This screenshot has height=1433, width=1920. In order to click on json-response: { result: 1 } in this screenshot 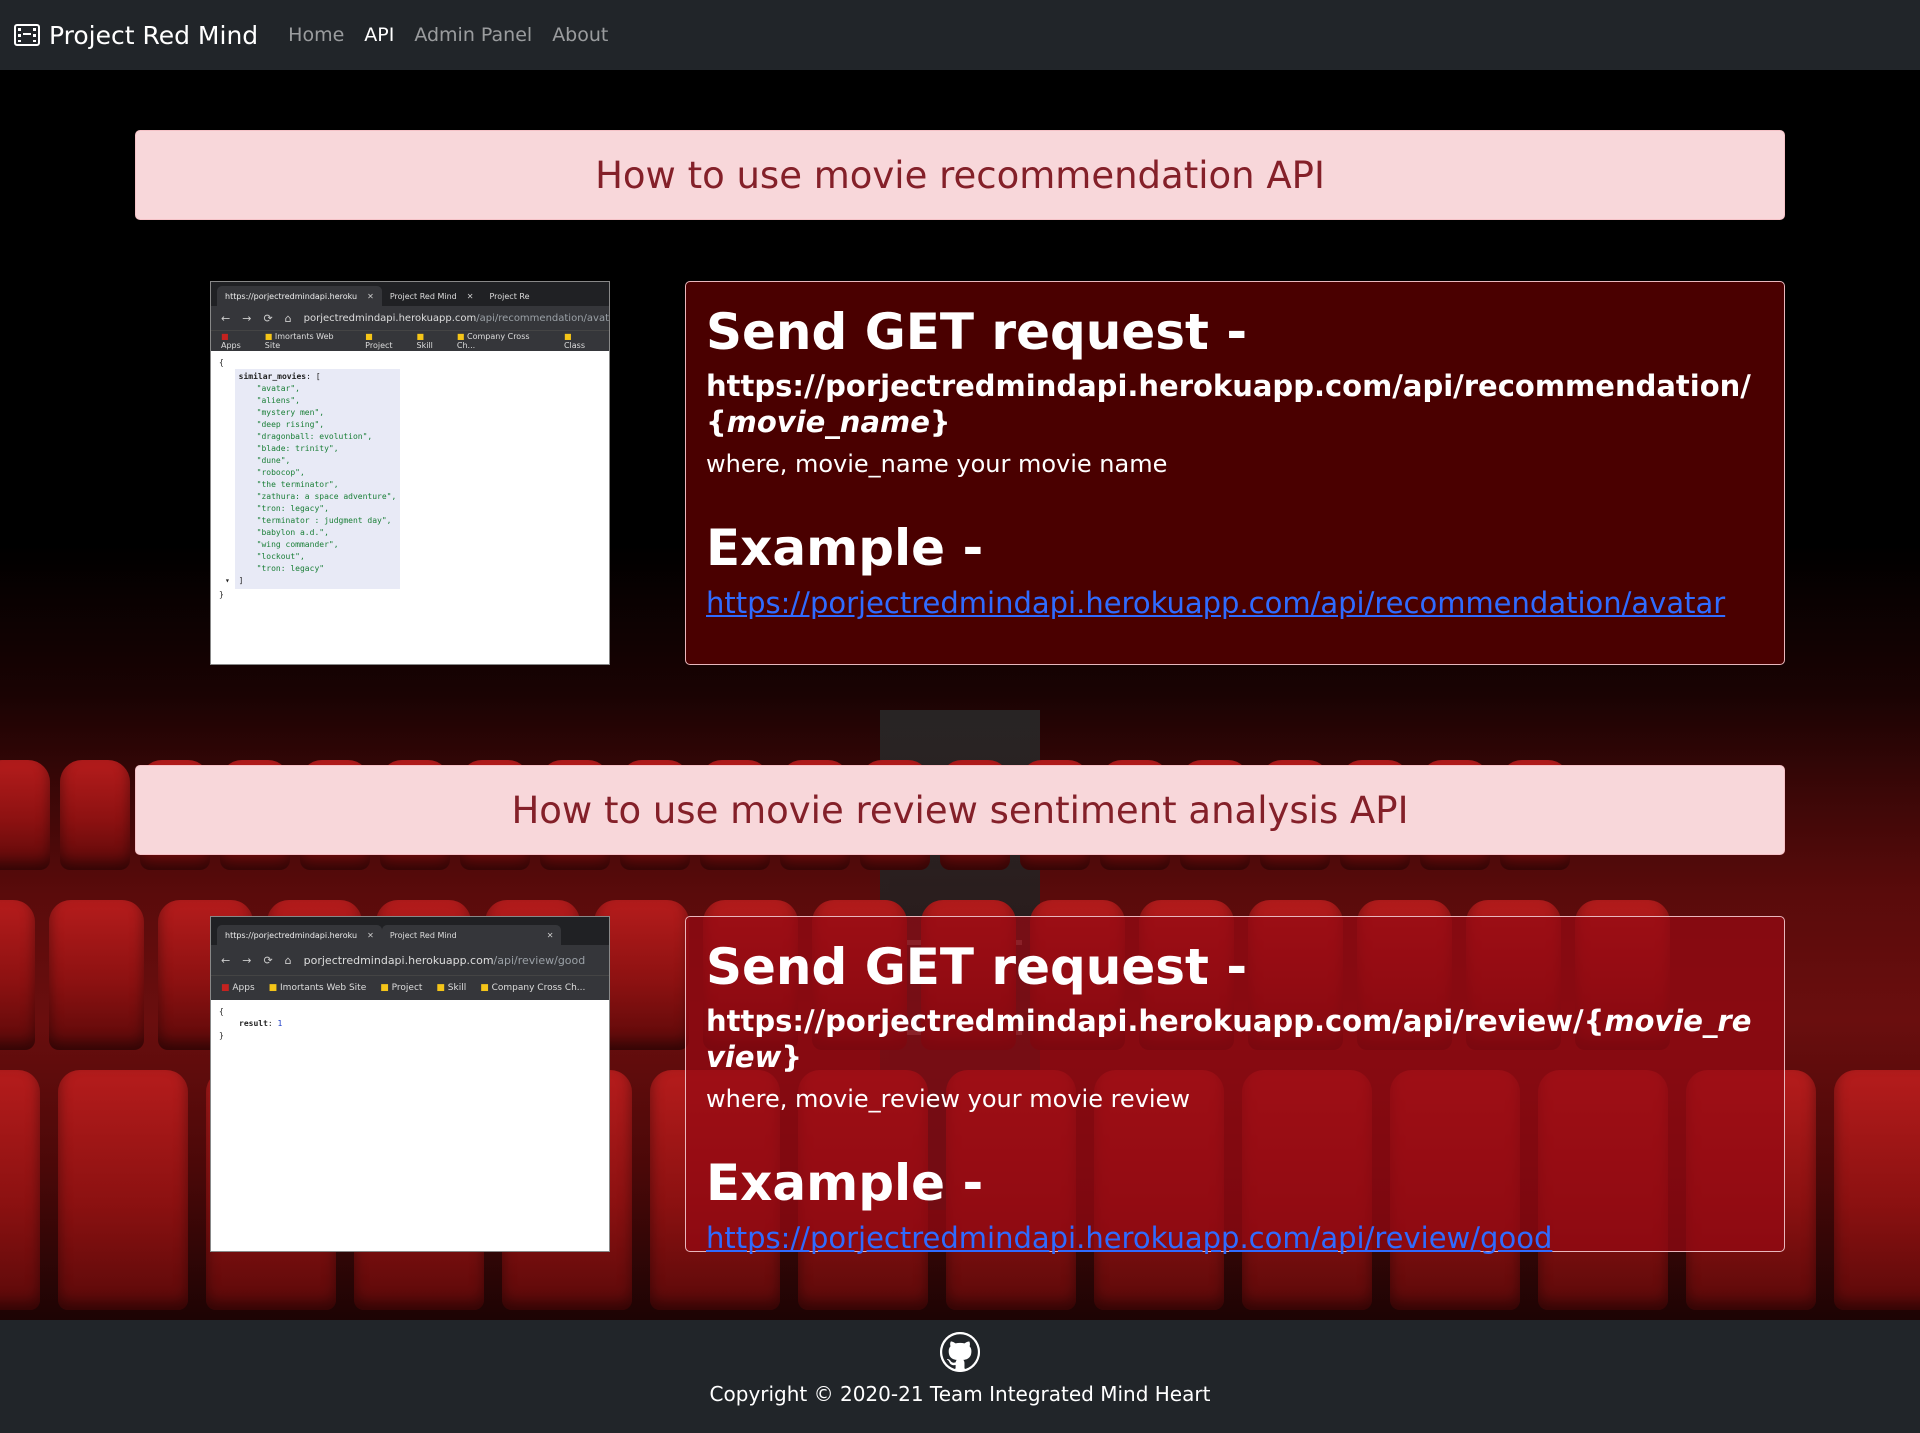, I will do `click(251, 1023)`.